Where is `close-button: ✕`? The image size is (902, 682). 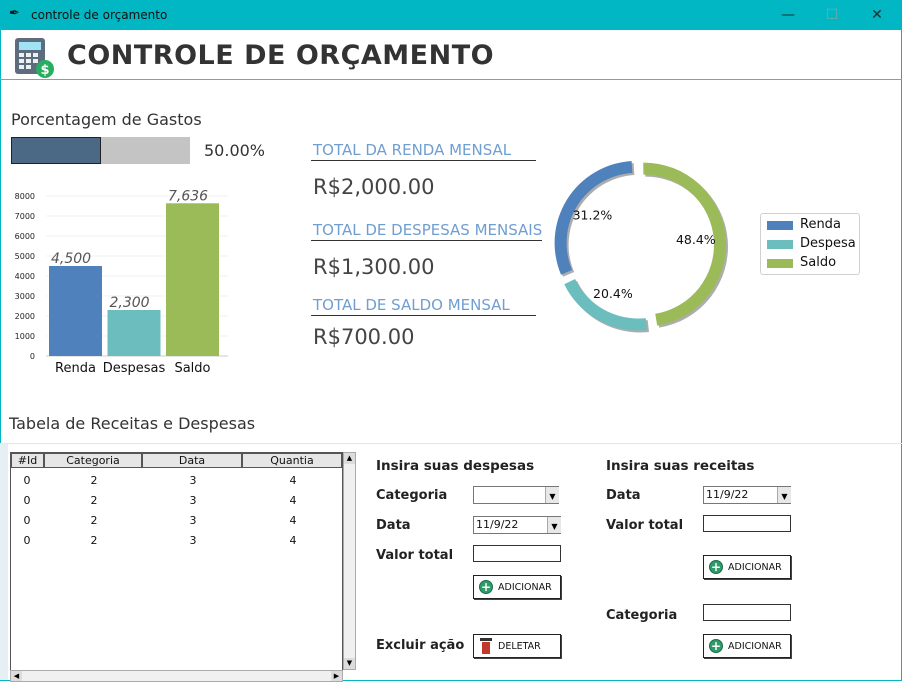
close-button: ✕ is located at coordinates (877, 15).